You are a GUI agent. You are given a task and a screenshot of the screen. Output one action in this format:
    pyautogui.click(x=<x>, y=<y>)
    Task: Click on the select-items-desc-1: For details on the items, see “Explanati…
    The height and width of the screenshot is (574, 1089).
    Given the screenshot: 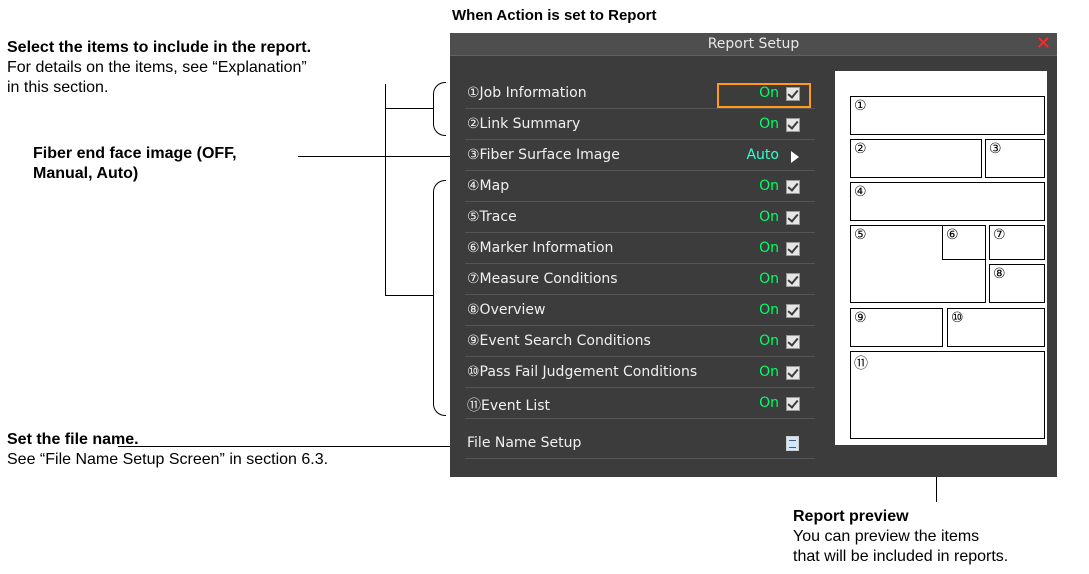 What is the action you would take?
    pyautogui.click(x=157, y=67)
    